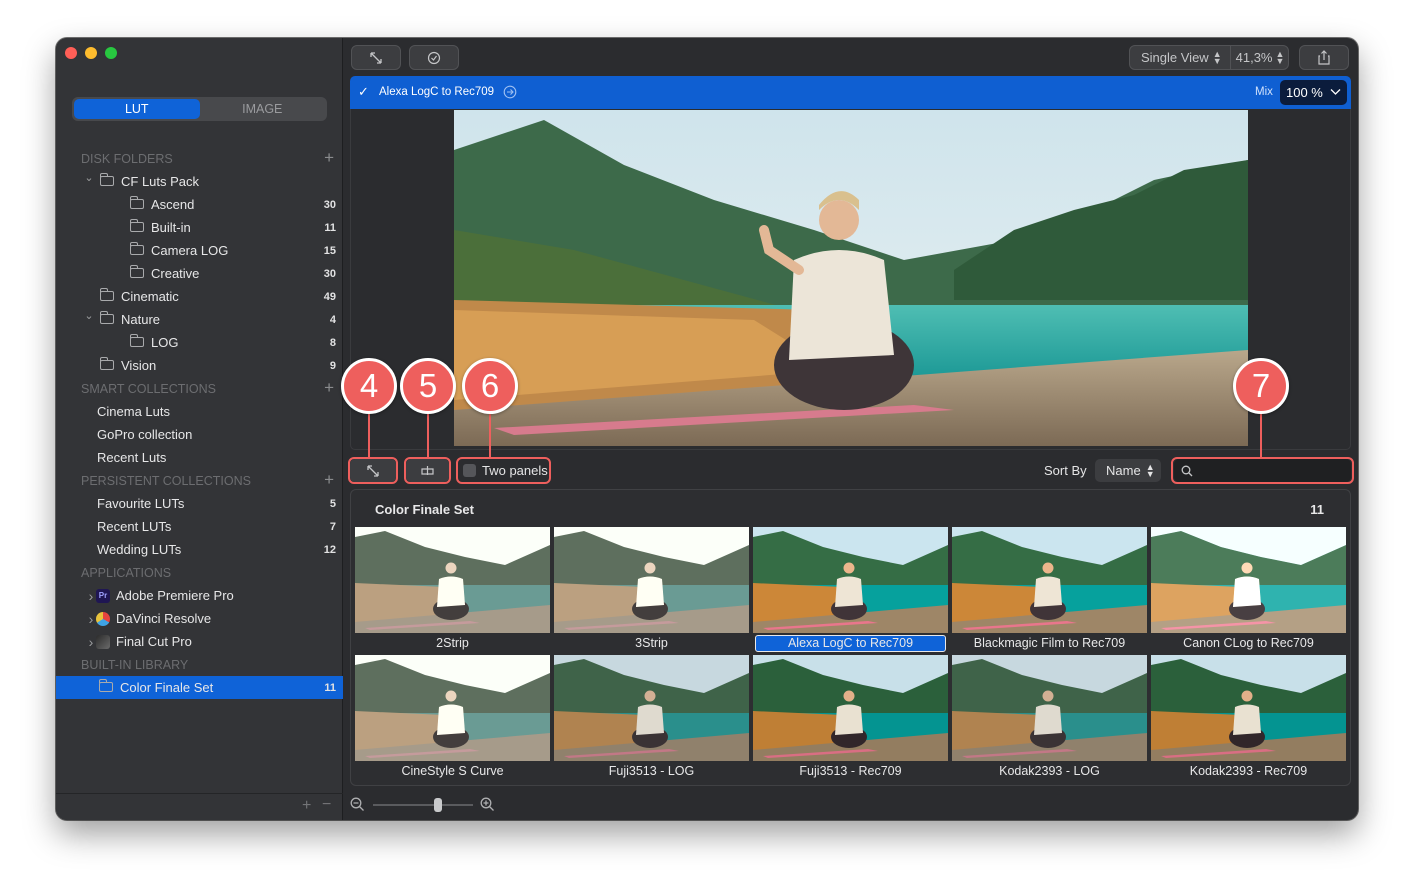 This screenshot has width=1414, height=894. I want to click on remove-item-button: −, so click(326, 805).